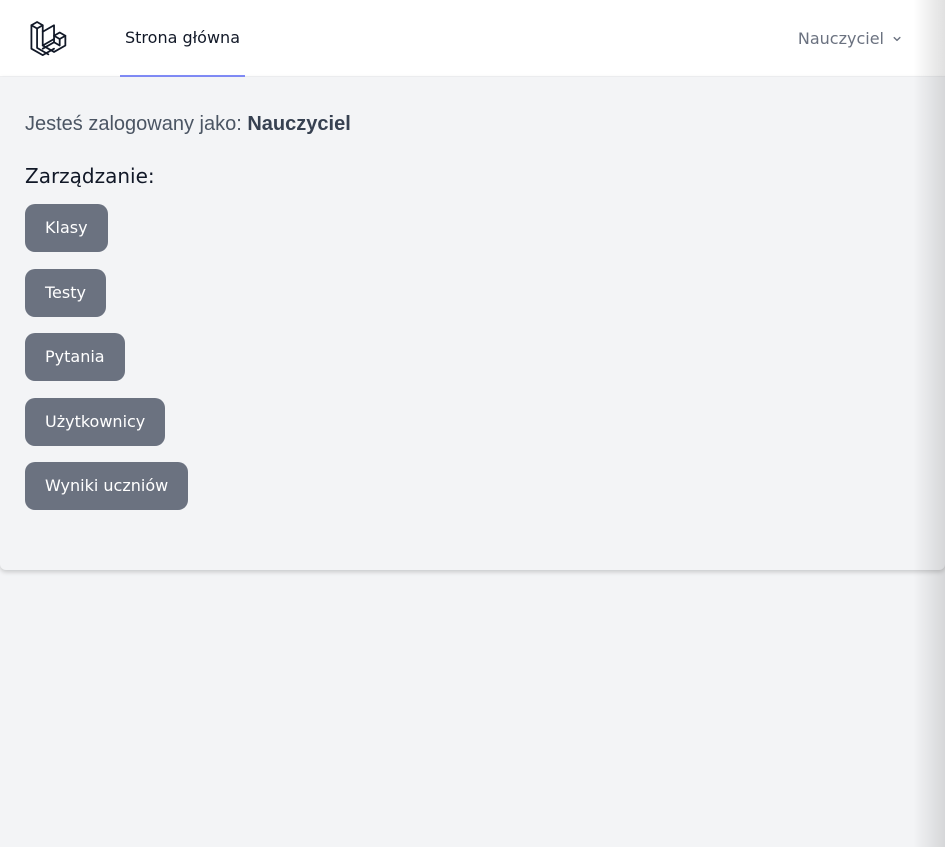 This screenshot has width=945, height=847. Describe the element at coordinates (65, 293) in the screenshot. I see `tests-button: Testy` at that location.